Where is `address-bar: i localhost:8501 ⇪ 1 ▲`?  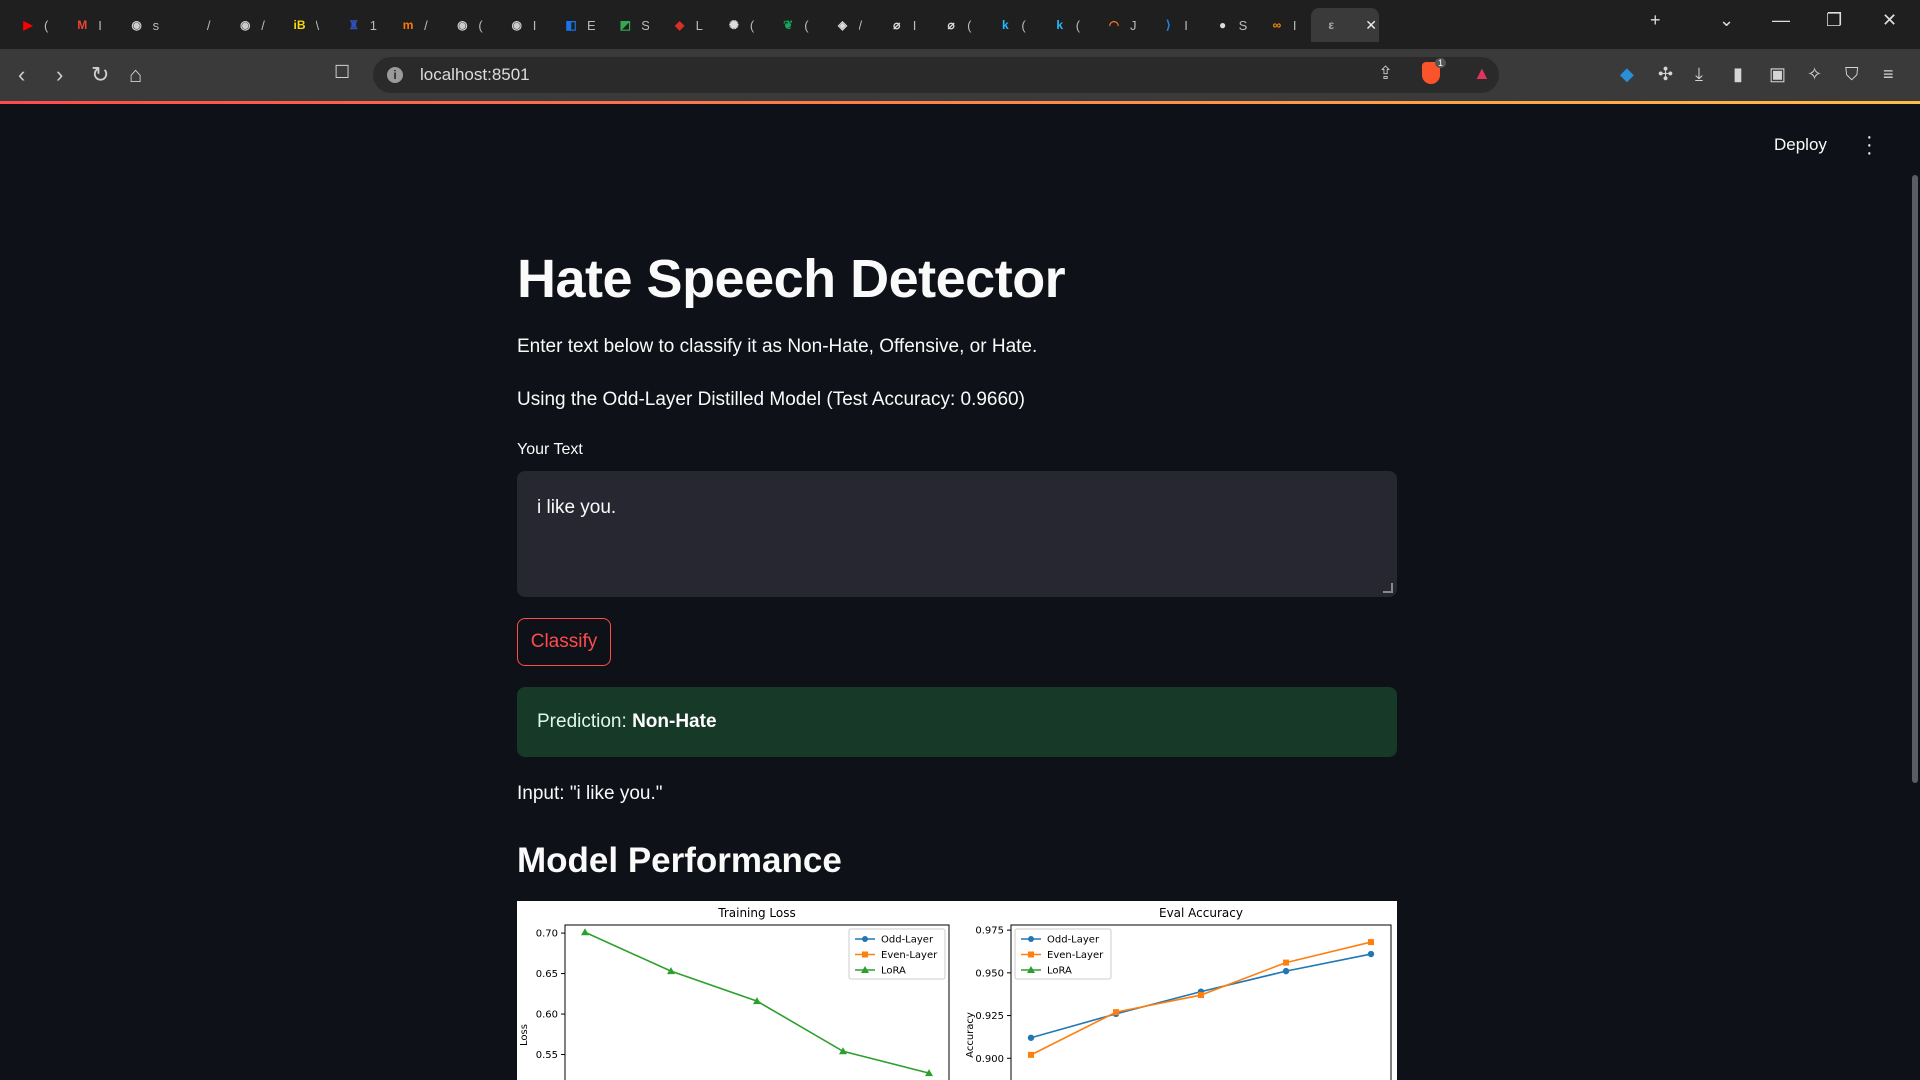
address-bar: i localhost:8501 ⇪ 1 ▲ is located at coordinates (936, 75).